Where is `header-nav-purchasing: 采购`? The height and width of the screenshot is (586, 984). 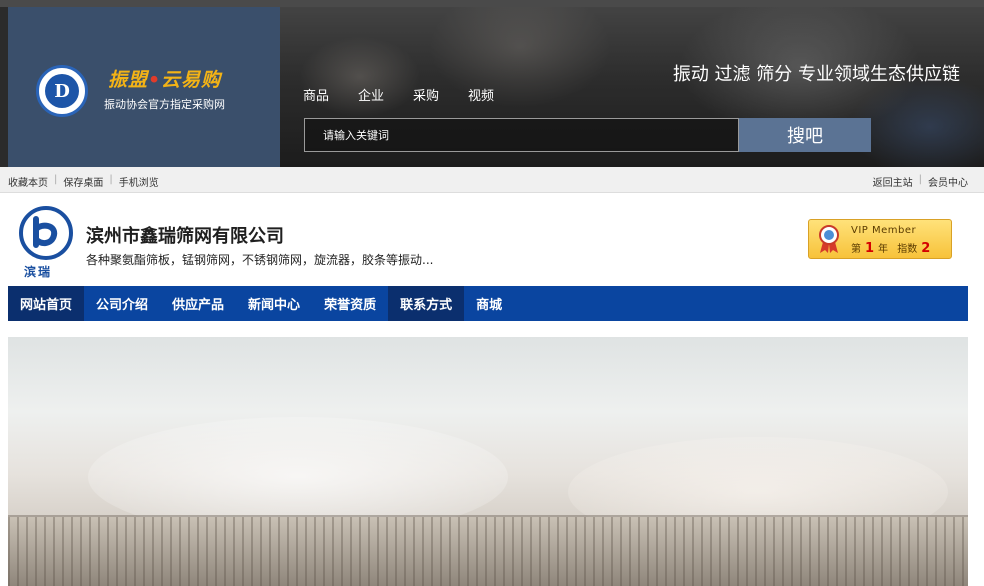
header-nav-purchasing: 采购 is located at coordinates (426, 94).